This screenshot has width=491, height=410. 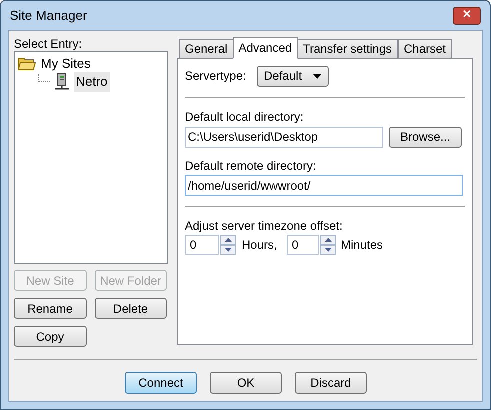 I want to click on select-entry-label: Select Entry:, so click(x=49, y=43).